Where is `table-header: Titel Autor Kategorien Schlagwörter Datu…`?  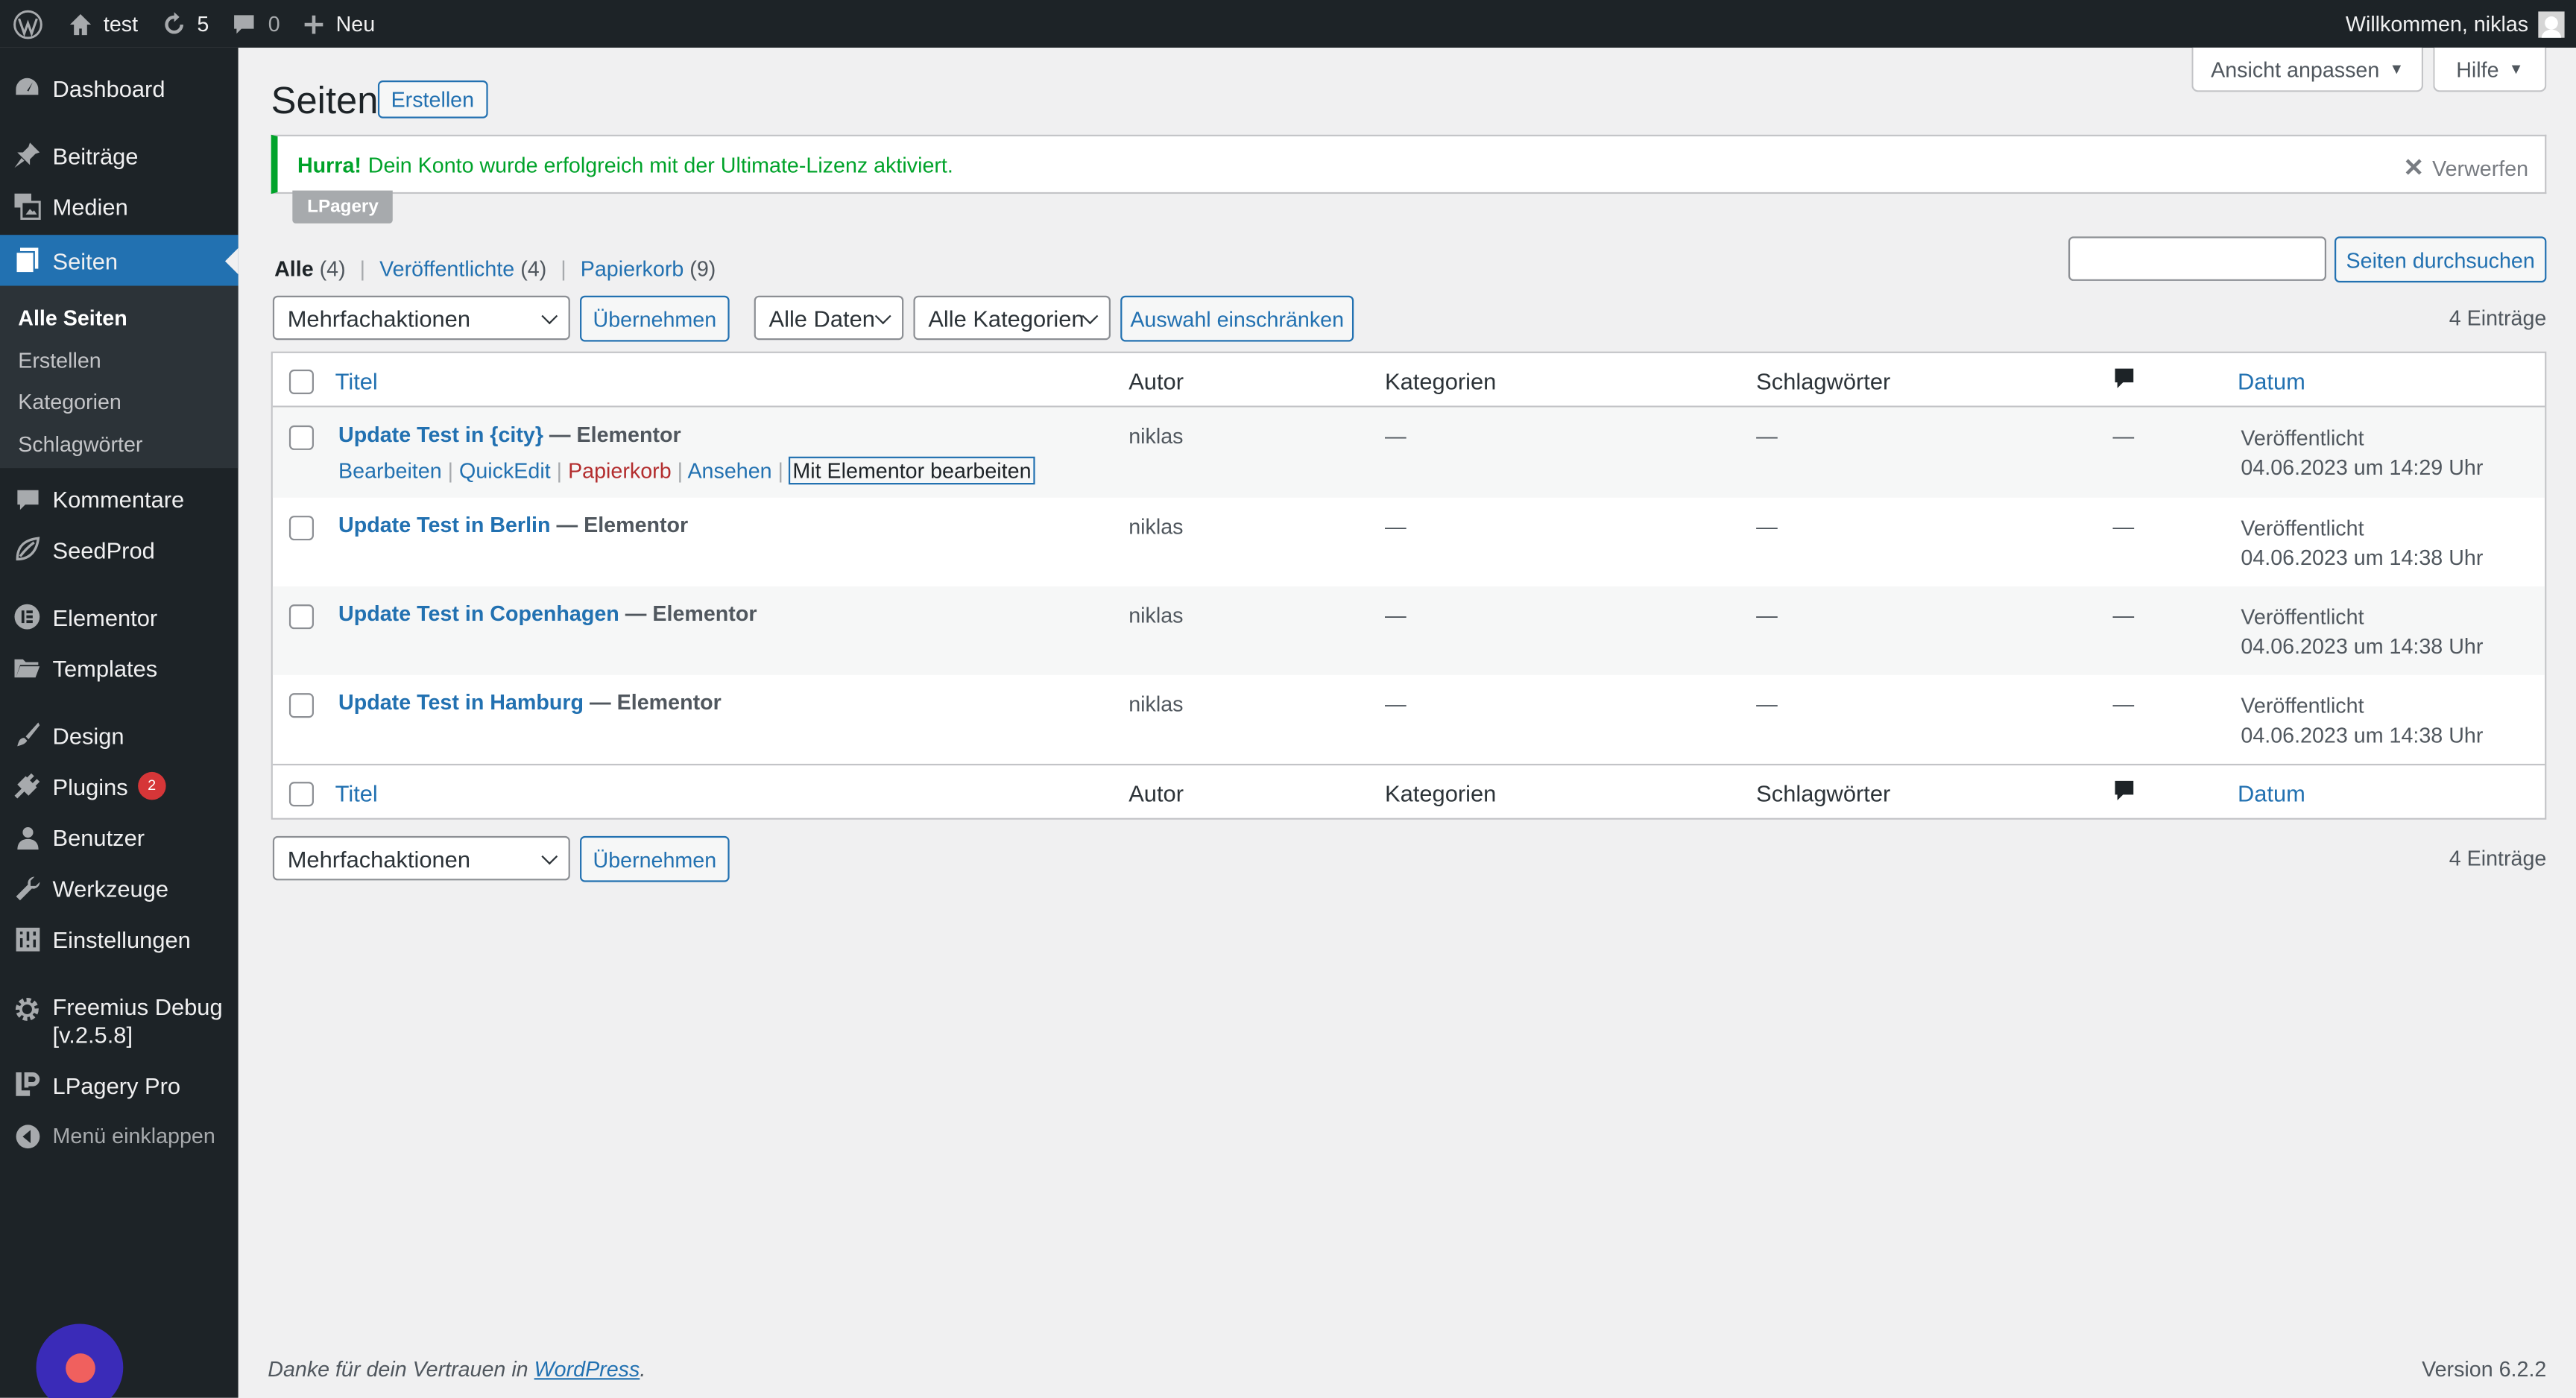 table-header: Titel Autor Kategorien Schlagwörter Datu… is located at coordinates (1408, 380).